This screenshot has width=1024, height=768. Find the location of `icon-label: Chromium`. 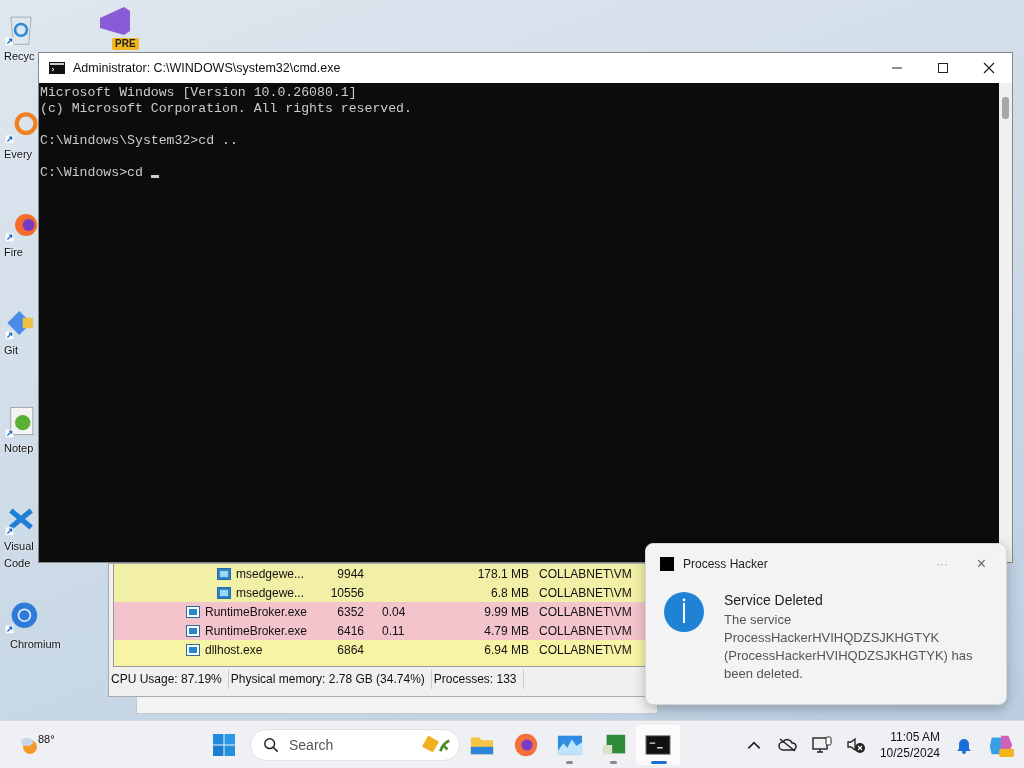

icon-label: Chromium is located at coordinates (35, 644).